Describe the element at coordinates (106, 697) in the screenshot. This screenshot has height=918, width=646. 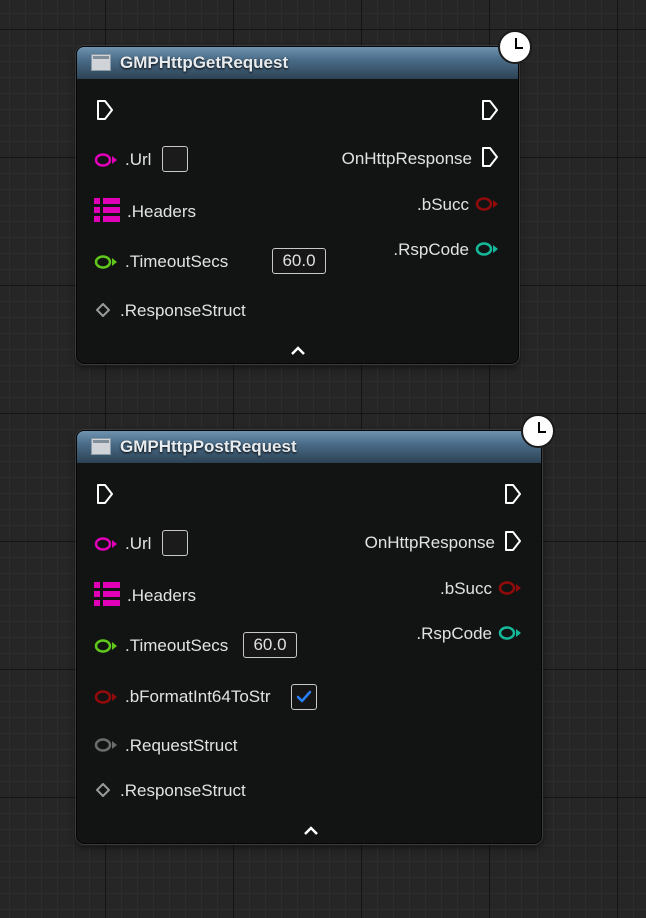
I see `format-int64-pin` at that location.